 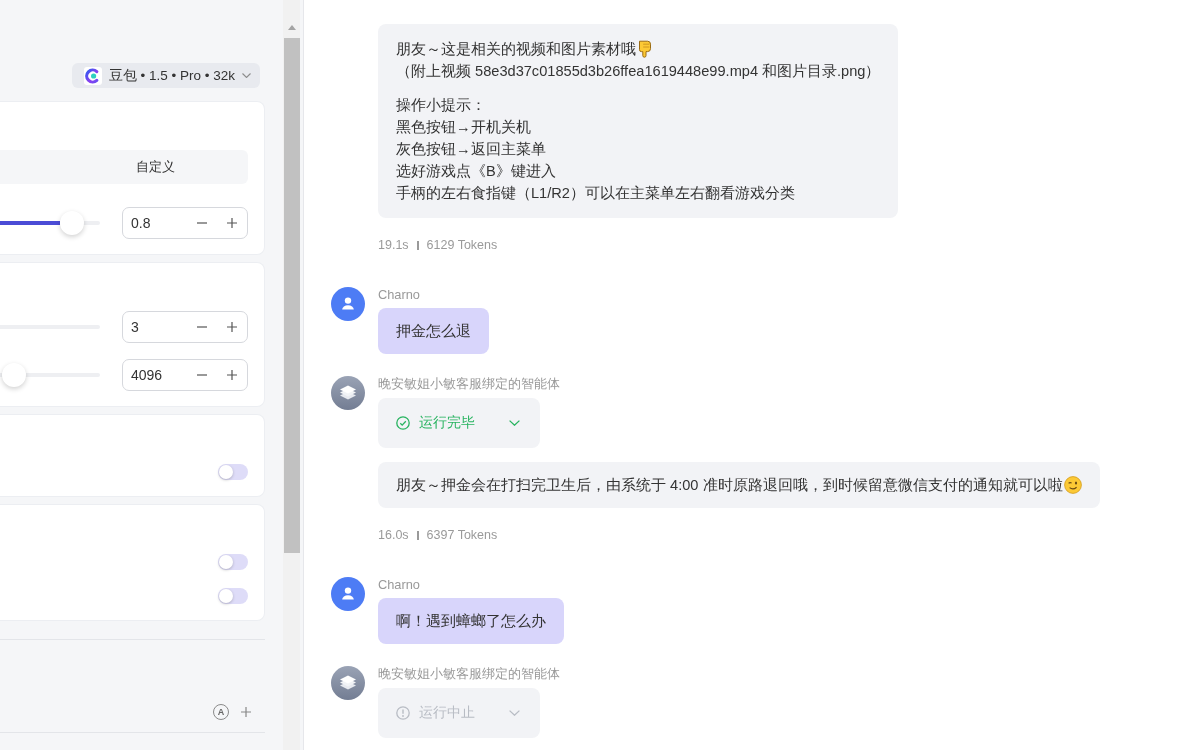 What do you see at coordinates (441, 105) in the screenshot?
I see `message-text: 操作小提示：` at bounding box center [441, 105].